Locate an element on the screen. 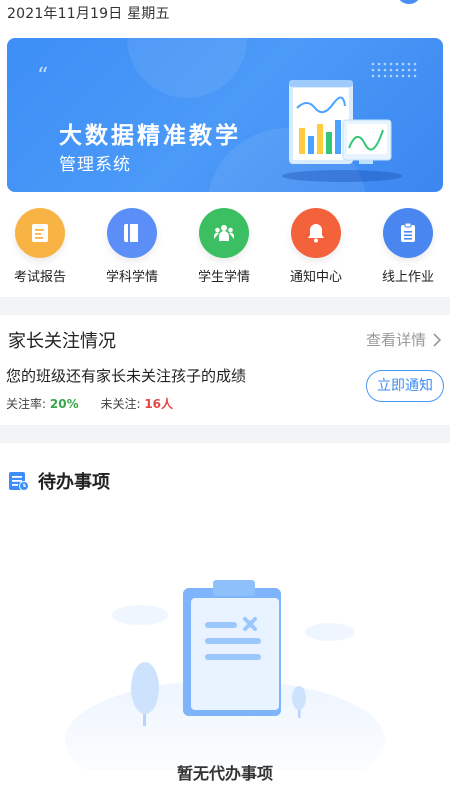  todo-header: 待办事项 is located at coordinates (59, 481).